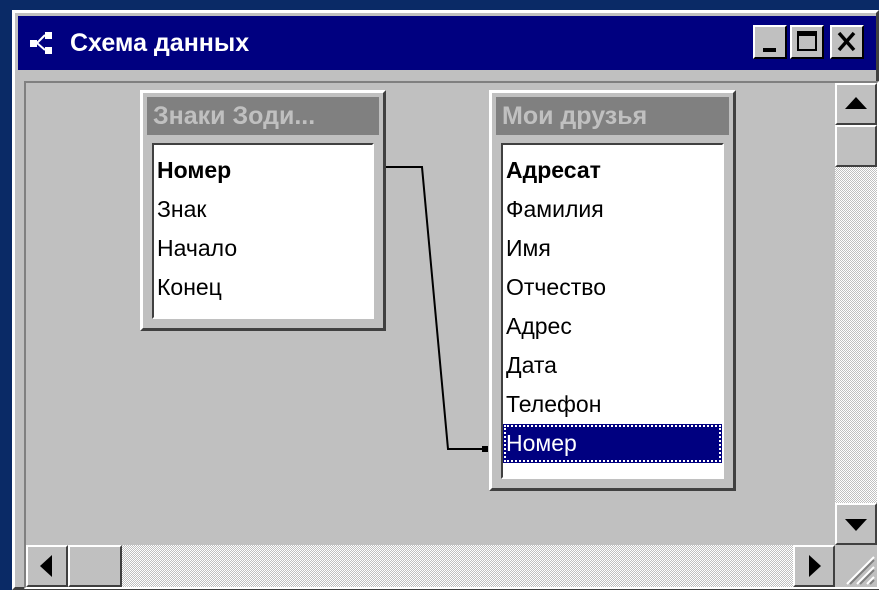 The width and height of the screenshot is (879, 590). I want to click on minimize-icon, so click(769, 50).